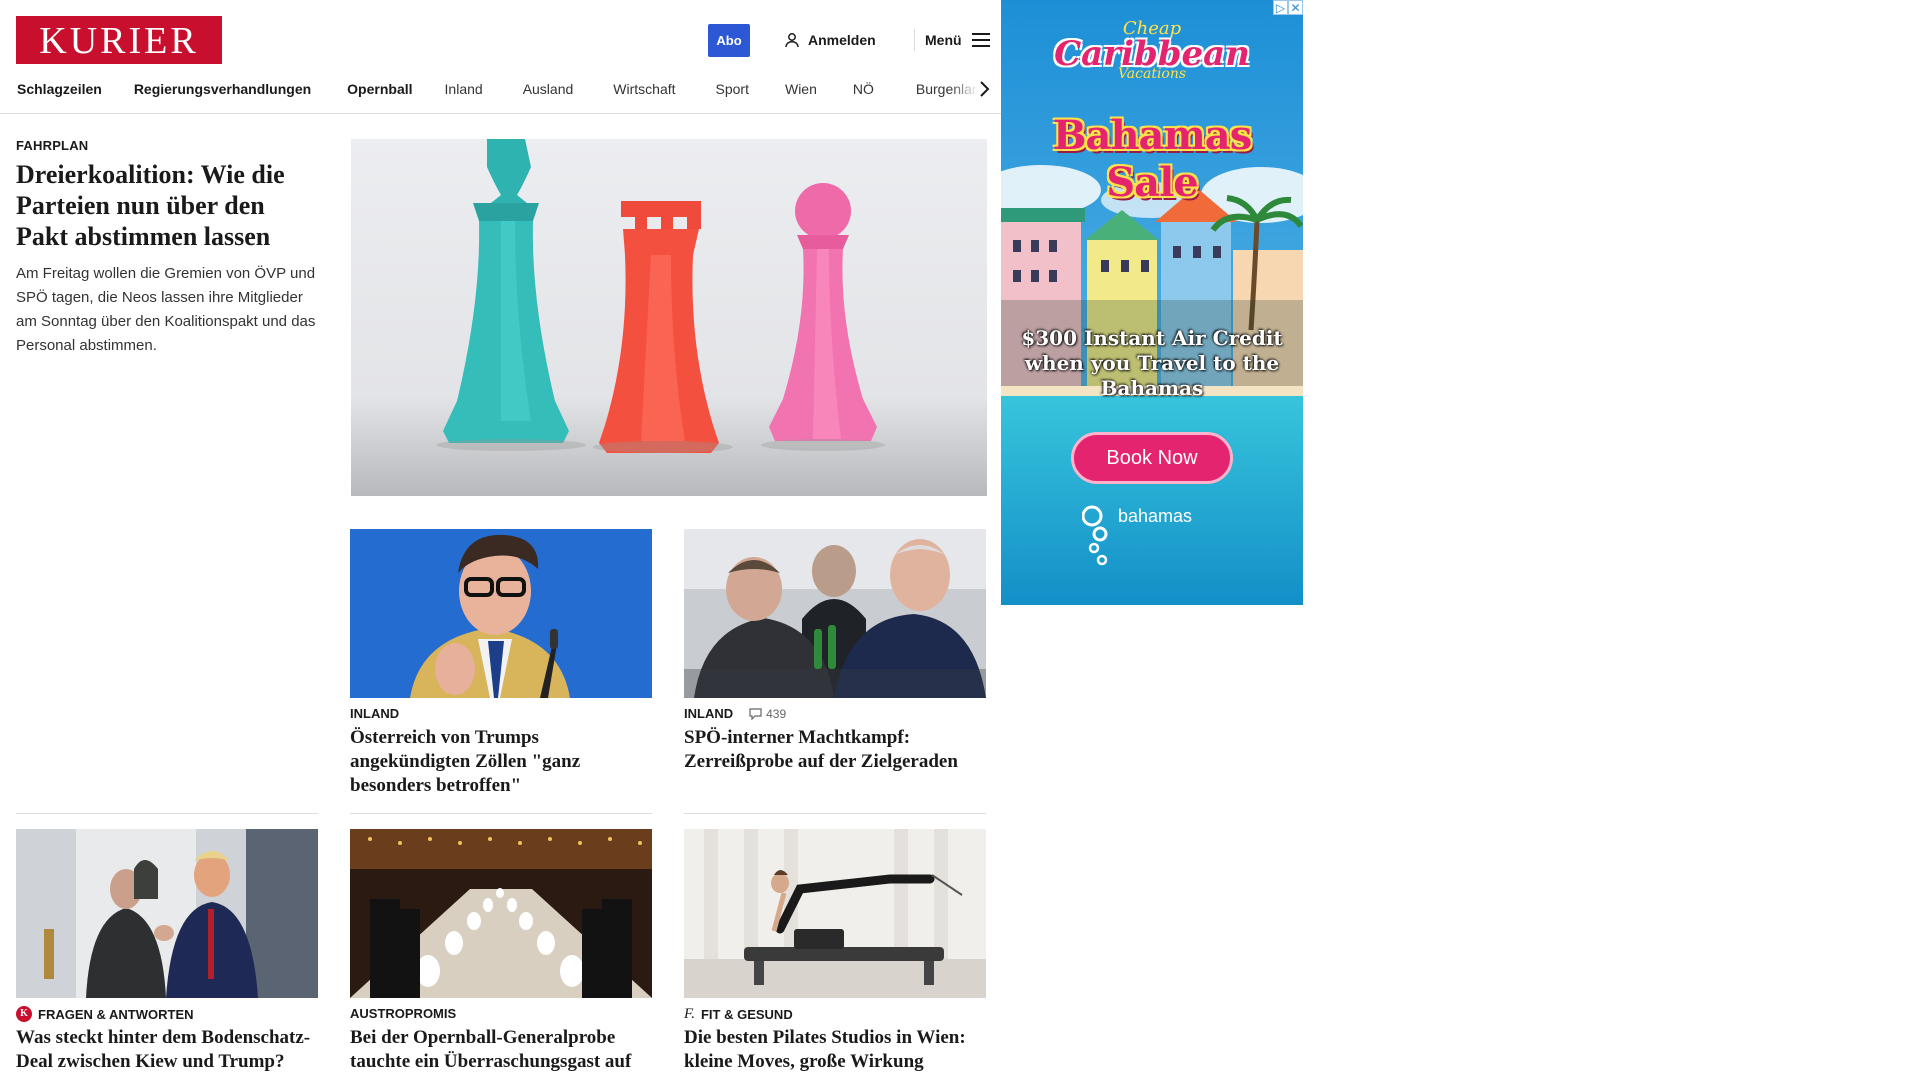  I want to click on article-kicker-label: FIT & GESUND, so click(746, 1014).